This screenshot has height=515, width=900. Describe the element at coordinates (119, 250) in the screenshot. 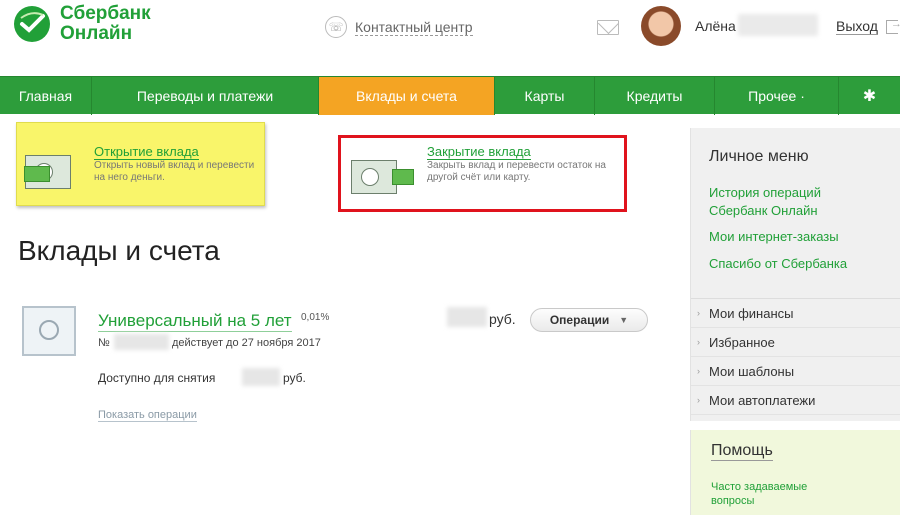

I see `page-title: Вклады и счета` at that location.